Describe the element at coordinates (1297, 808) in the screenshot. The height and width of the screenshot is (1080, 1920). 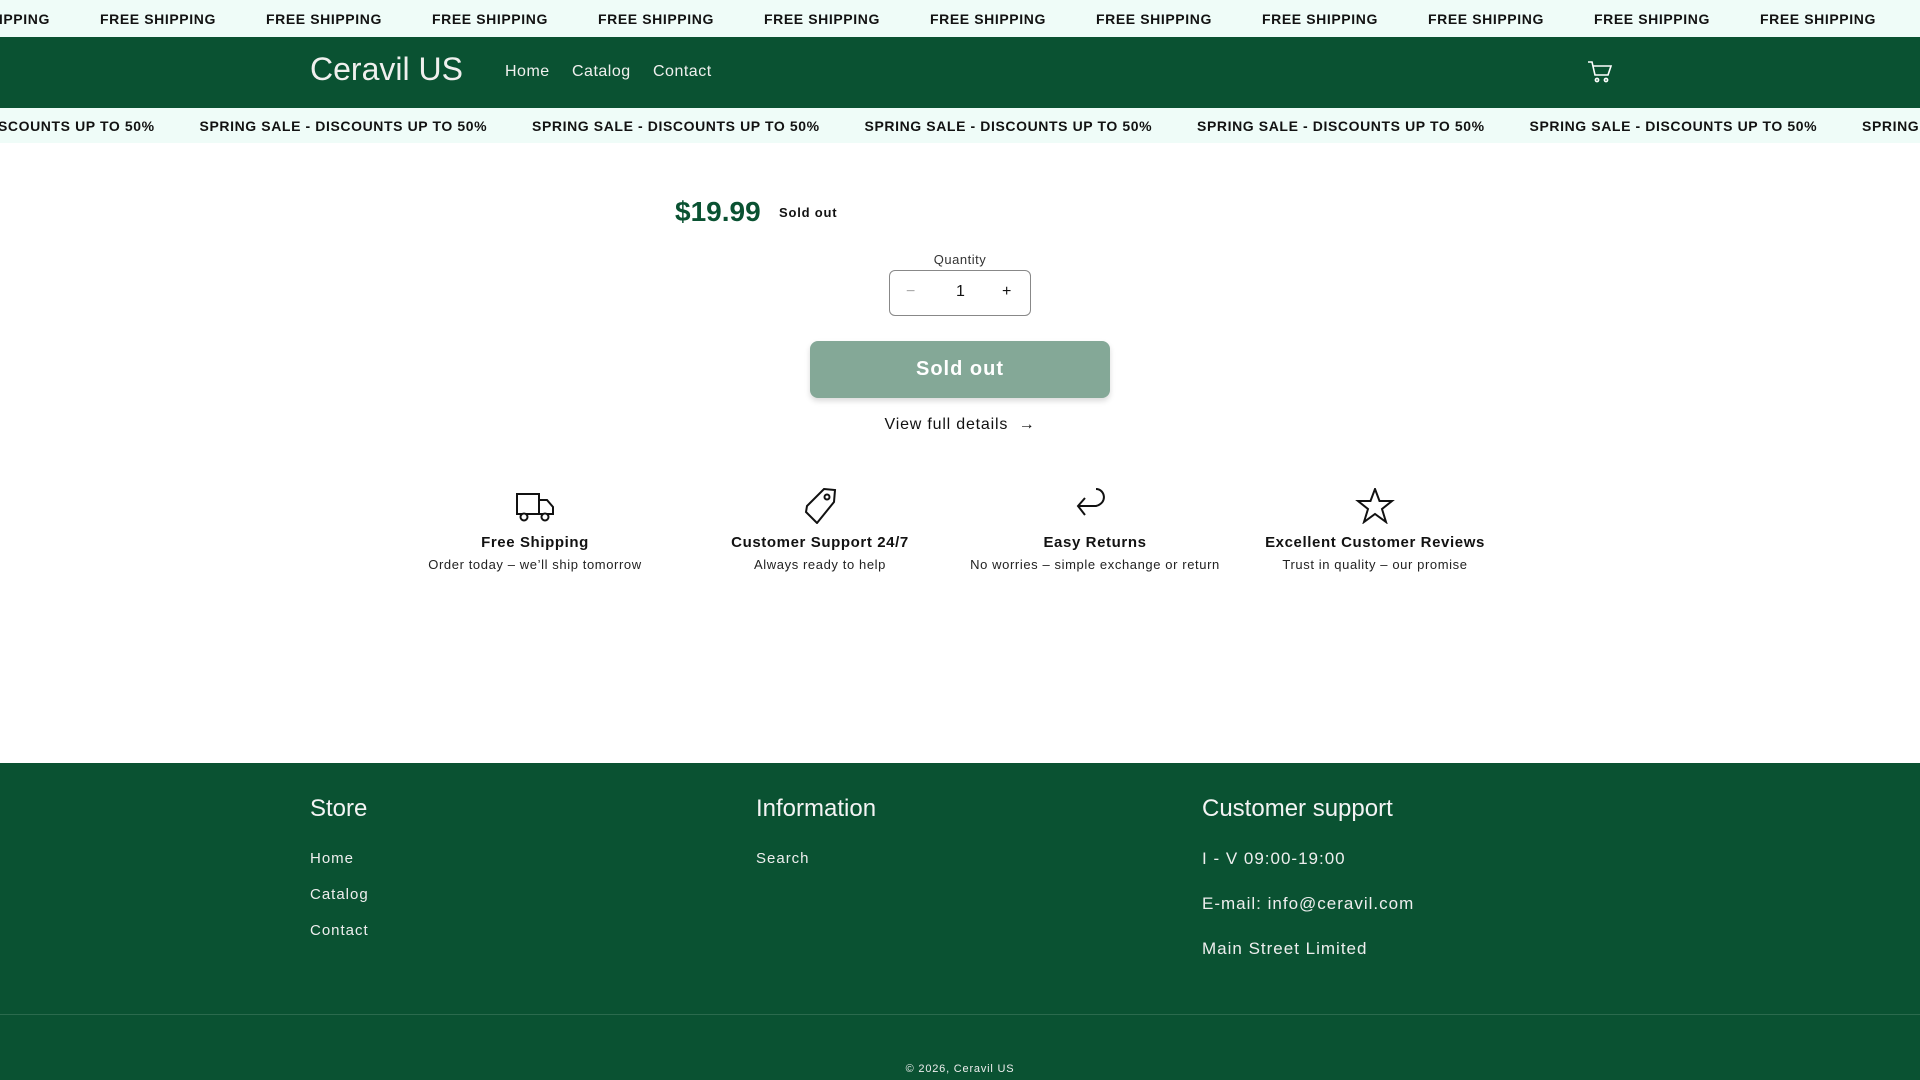
I see `footer-support-heading: Customer support` at that location.